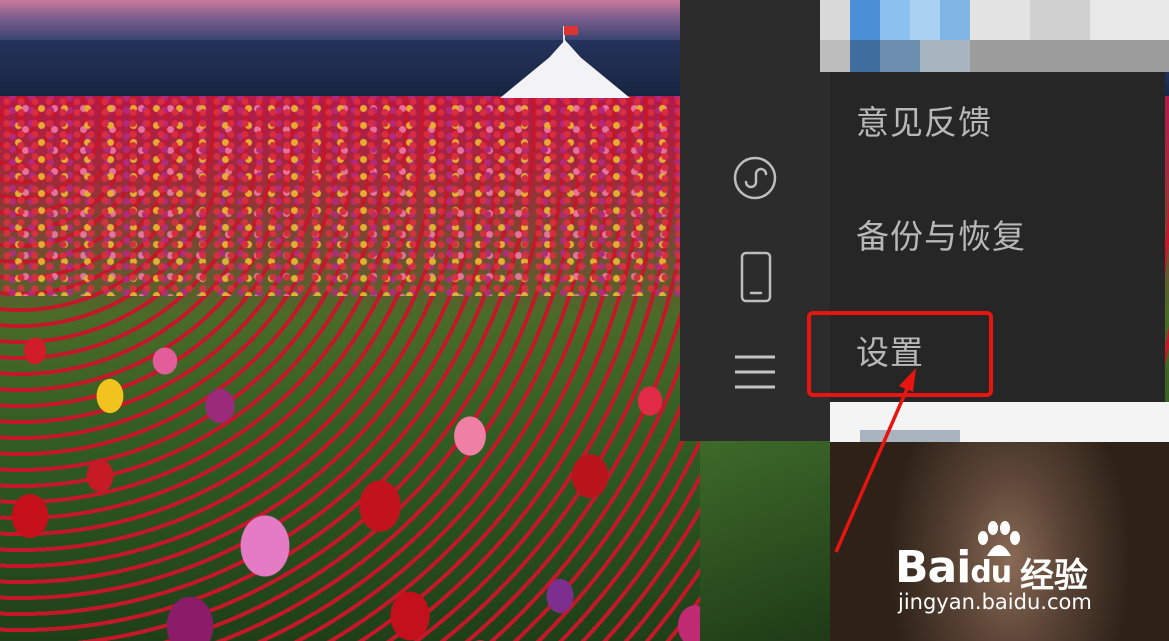 The height and width of the screenshot is (641, 1169). What do you see at coordinates (756, 277) in the screenshot?
I see `phone-icon` at bounding box center [756, 277].